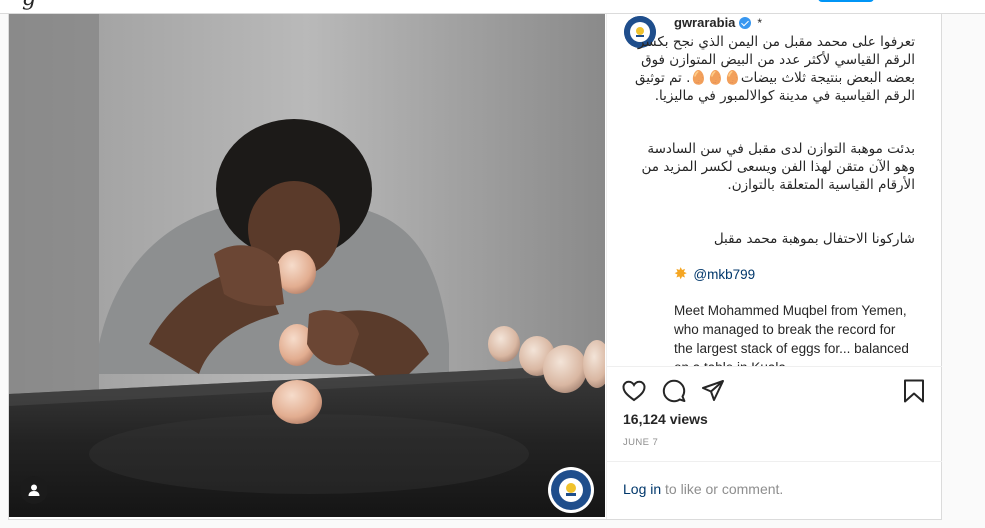  I want to click on login-link: Log in, so click(642, 489).